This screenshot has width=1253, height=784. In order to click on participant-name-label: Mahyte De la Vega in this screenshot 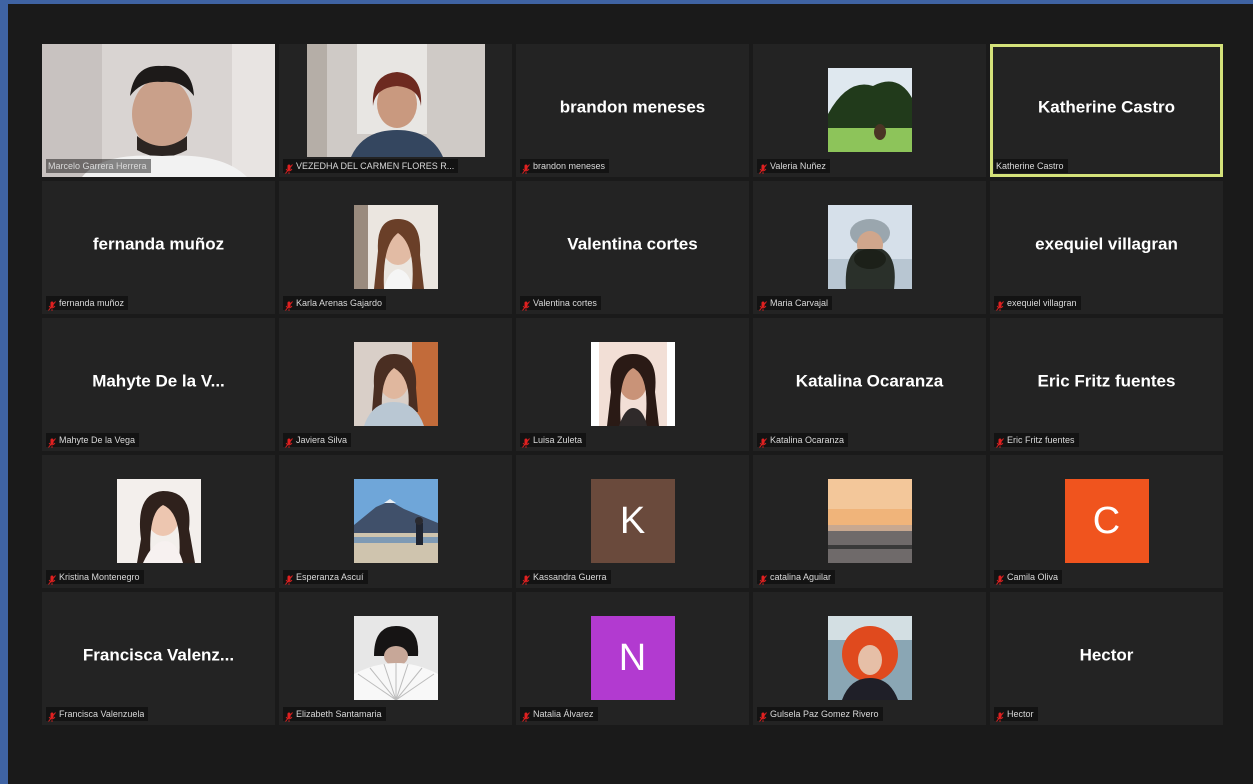, I will do `click(97, 440)`.